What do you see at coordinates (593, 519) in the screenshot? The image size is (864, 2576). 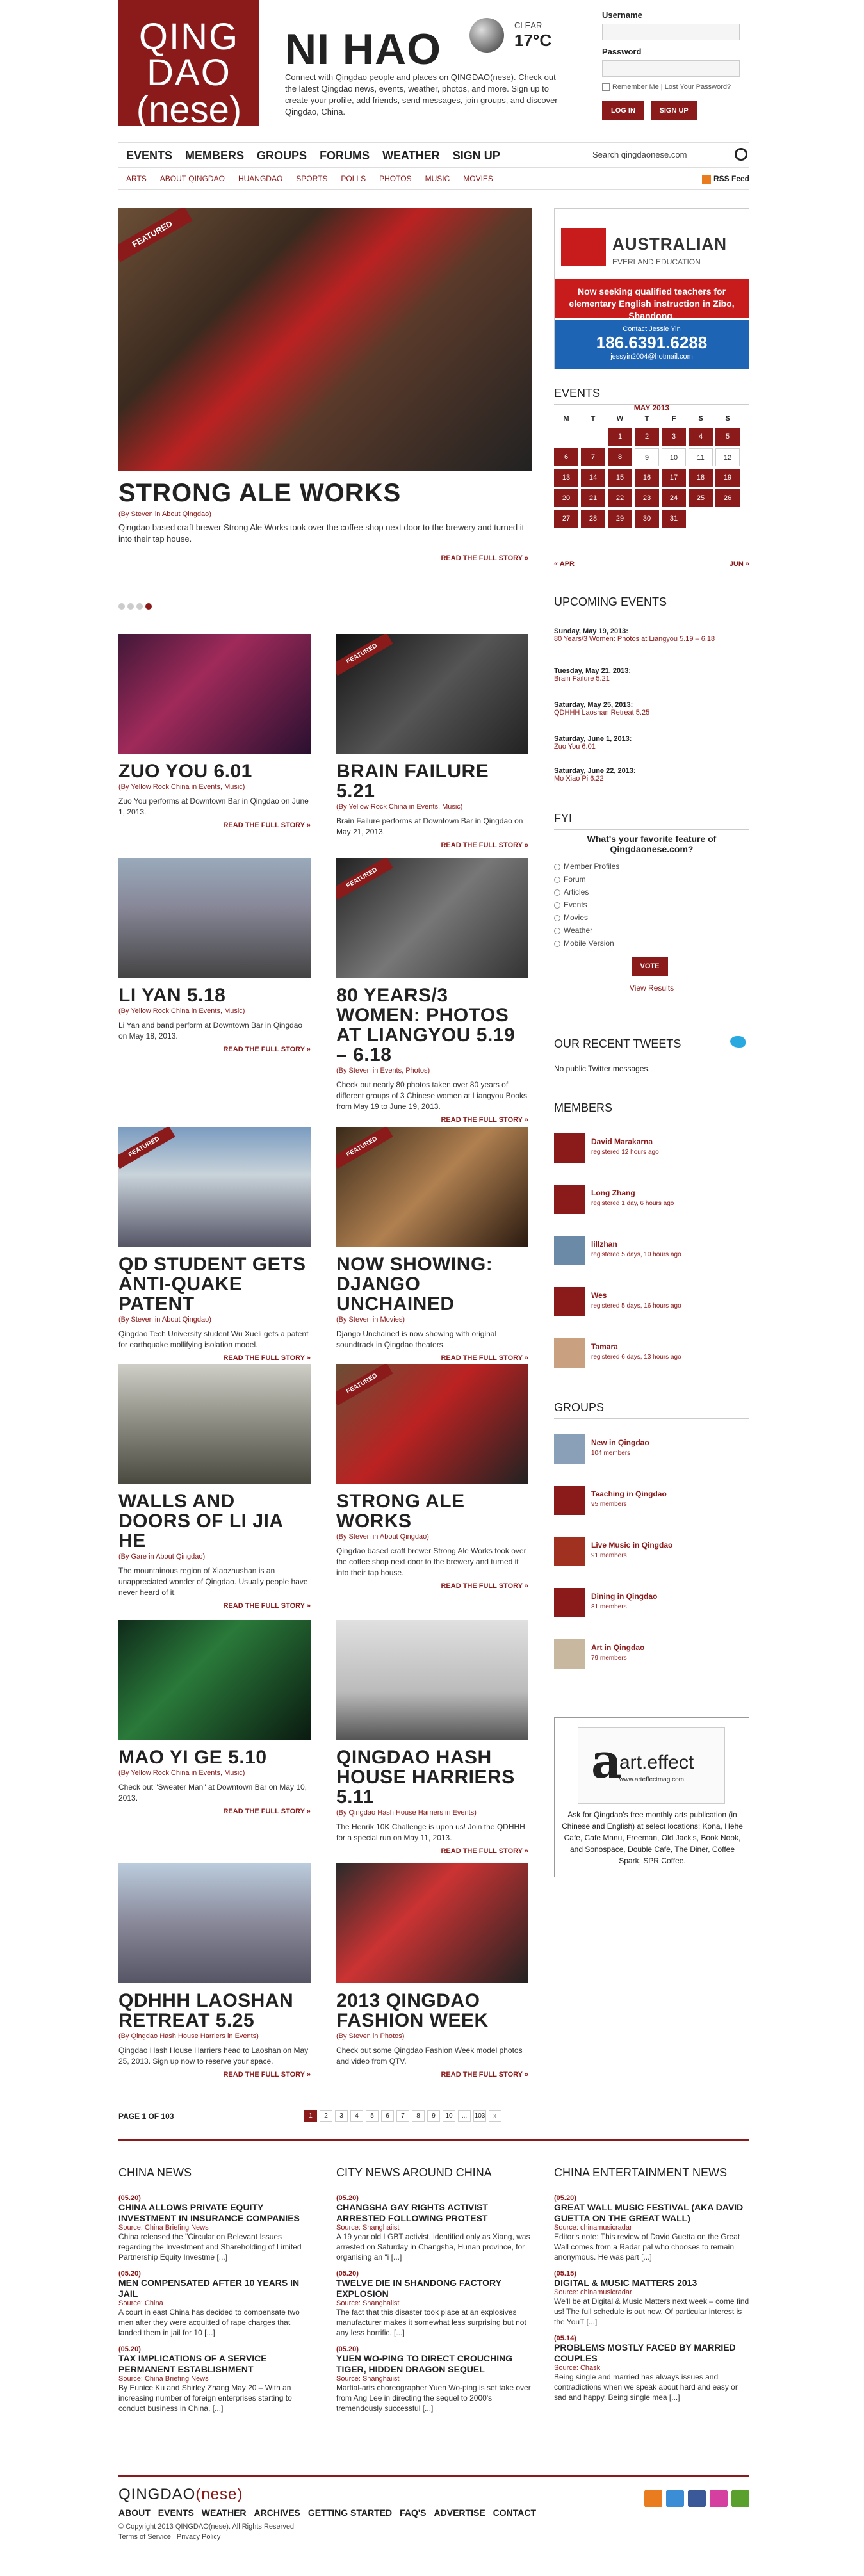 I see `calendar-day: 28` at bounding box center [593, 519].